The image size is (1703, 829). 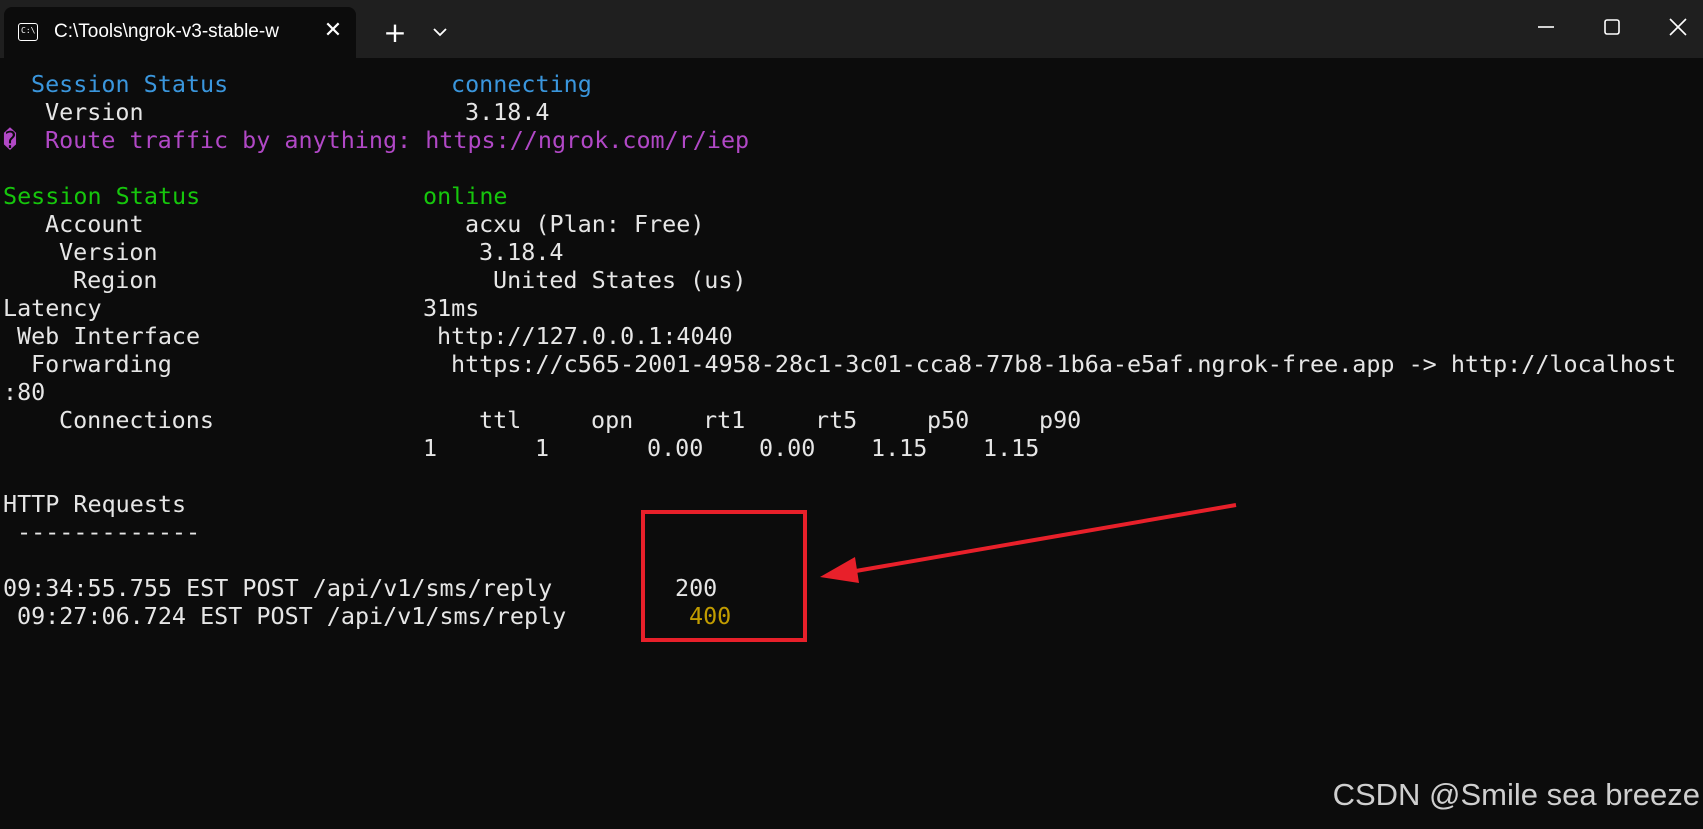 I want to click on request-entry: 09:27:06.724 EST POST /api/v1/sms/reply, so click(x=292, y=616).